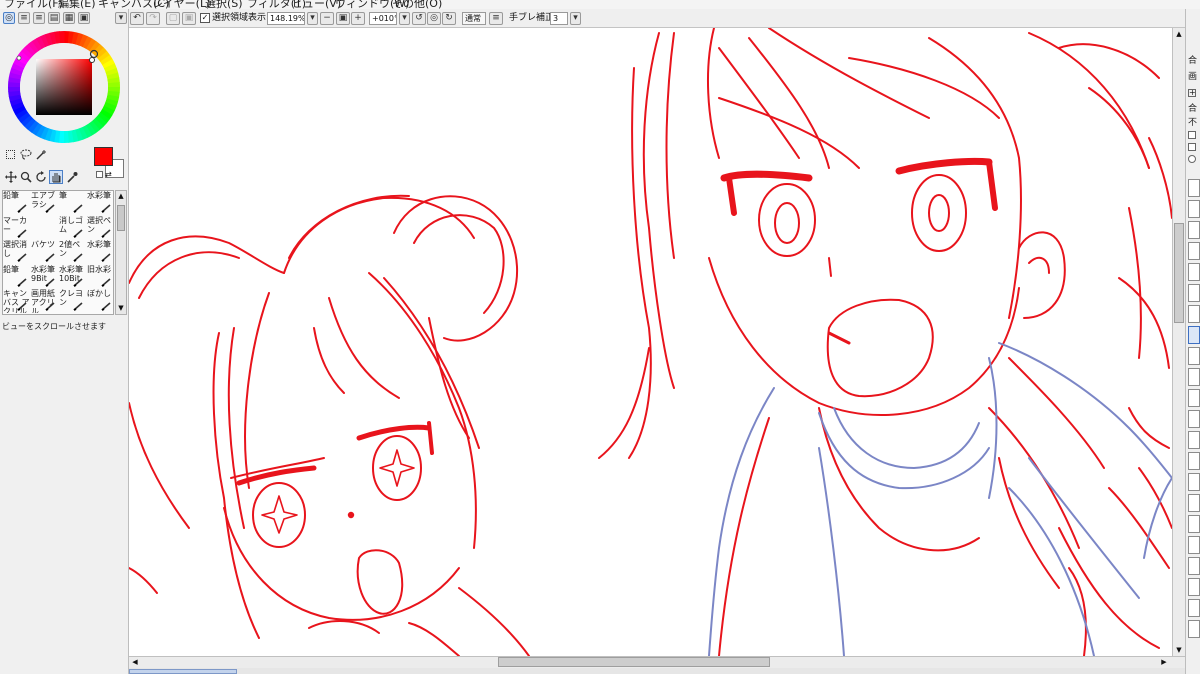  Describe the element at coordinates (64, 87) in the screenshot. I see `color-wheel` at that location.